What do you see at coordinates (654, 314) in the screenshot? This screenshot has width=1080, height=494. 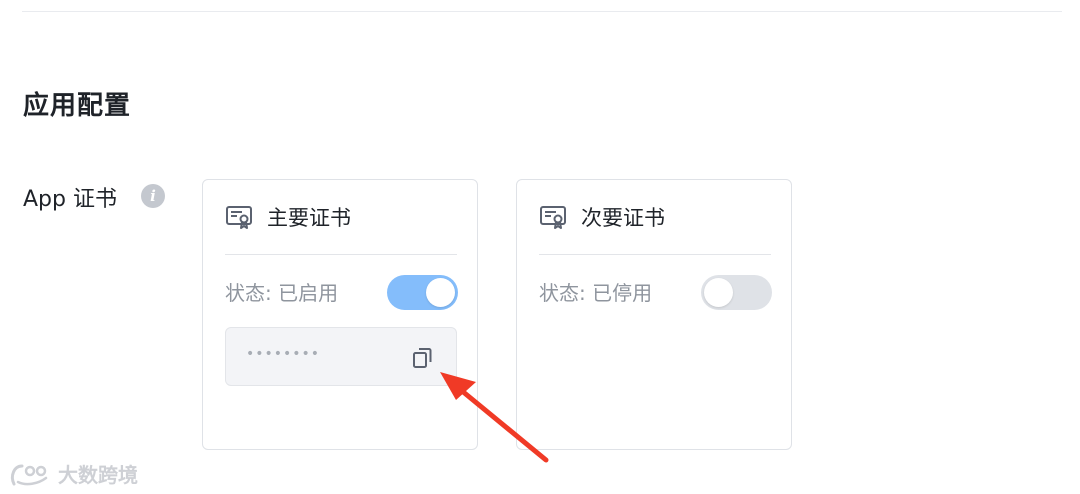 I see `secondary-certificate-card: 次要证书 状态: 已停用` at bounding box center [654, 314].